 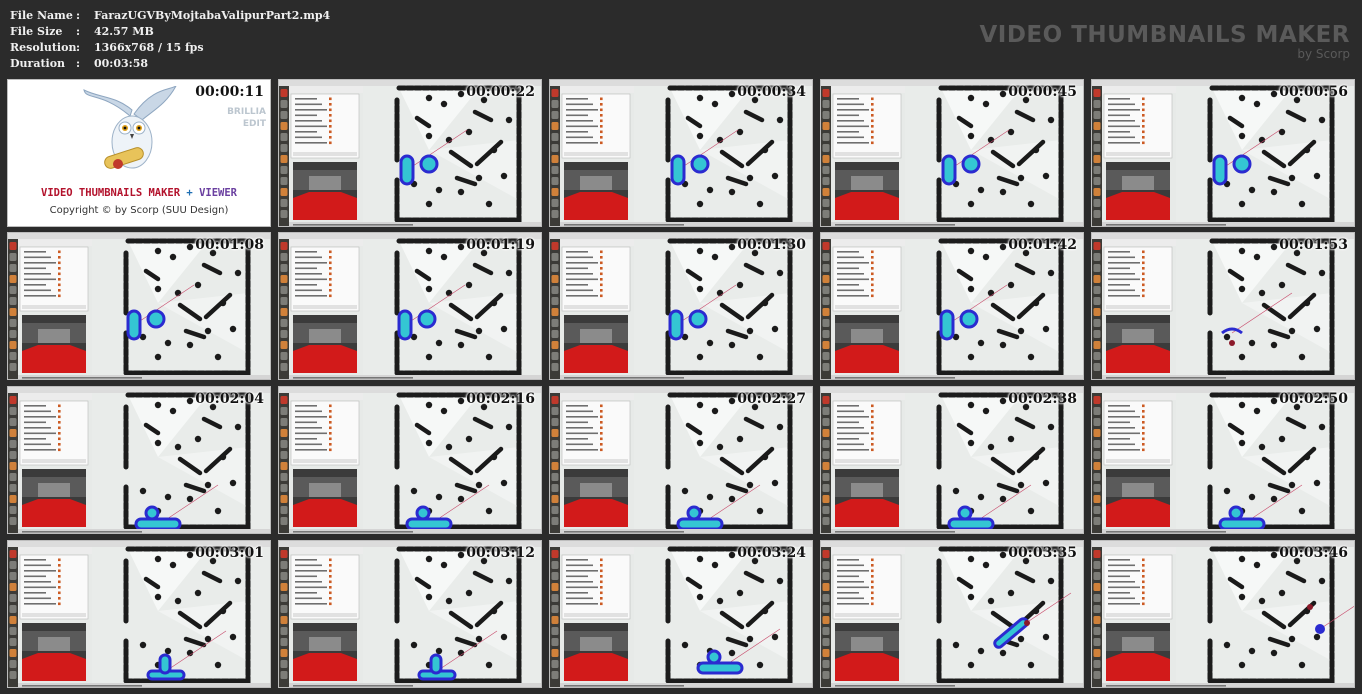 I want to click on video-thumbnail: 00:03:01, so click(x=139, y=614).